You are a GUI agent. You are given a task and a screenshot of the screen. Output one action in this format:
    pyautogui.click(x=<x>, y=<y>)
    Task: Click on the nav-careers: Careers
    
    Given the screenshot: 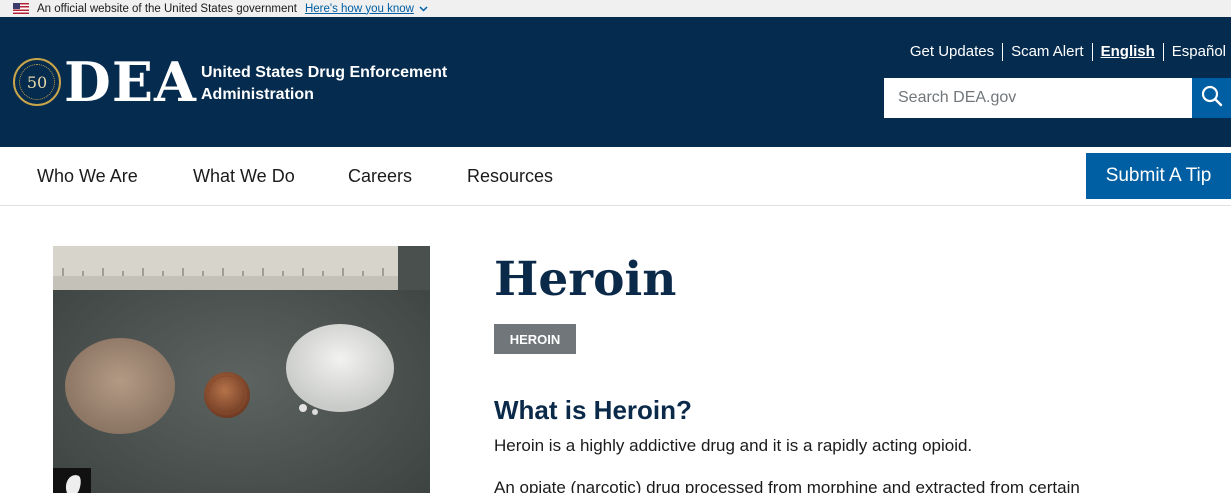 What is the action you would take?
    pyautogui.click(x=380, y=176)
    